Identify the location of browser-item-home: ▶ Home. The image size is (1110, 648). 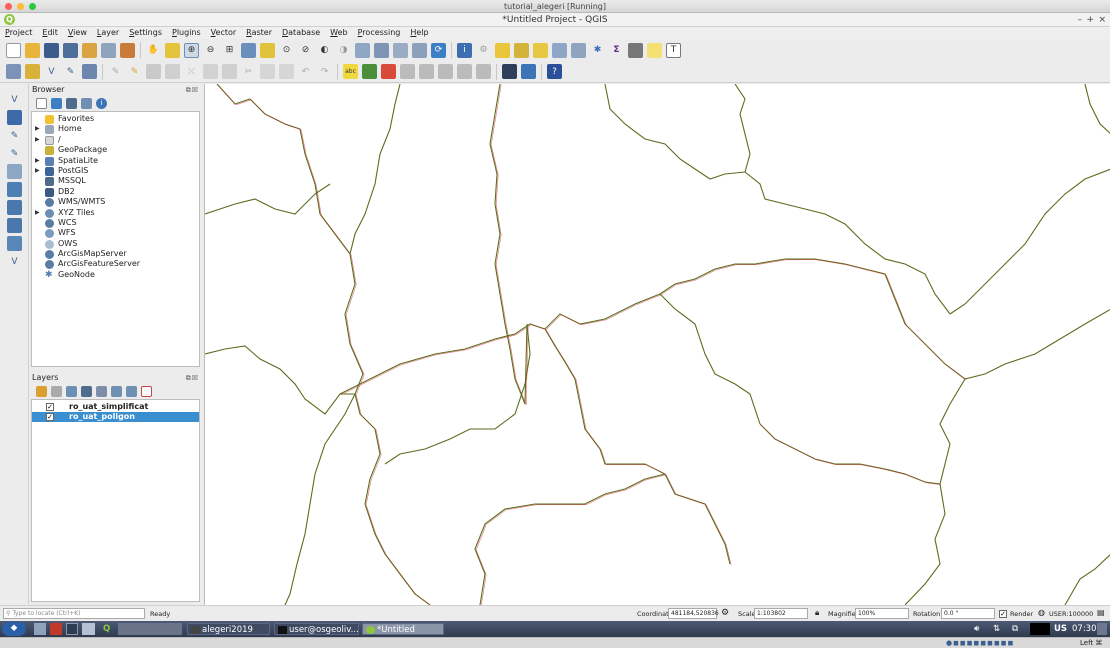
(115, 129).